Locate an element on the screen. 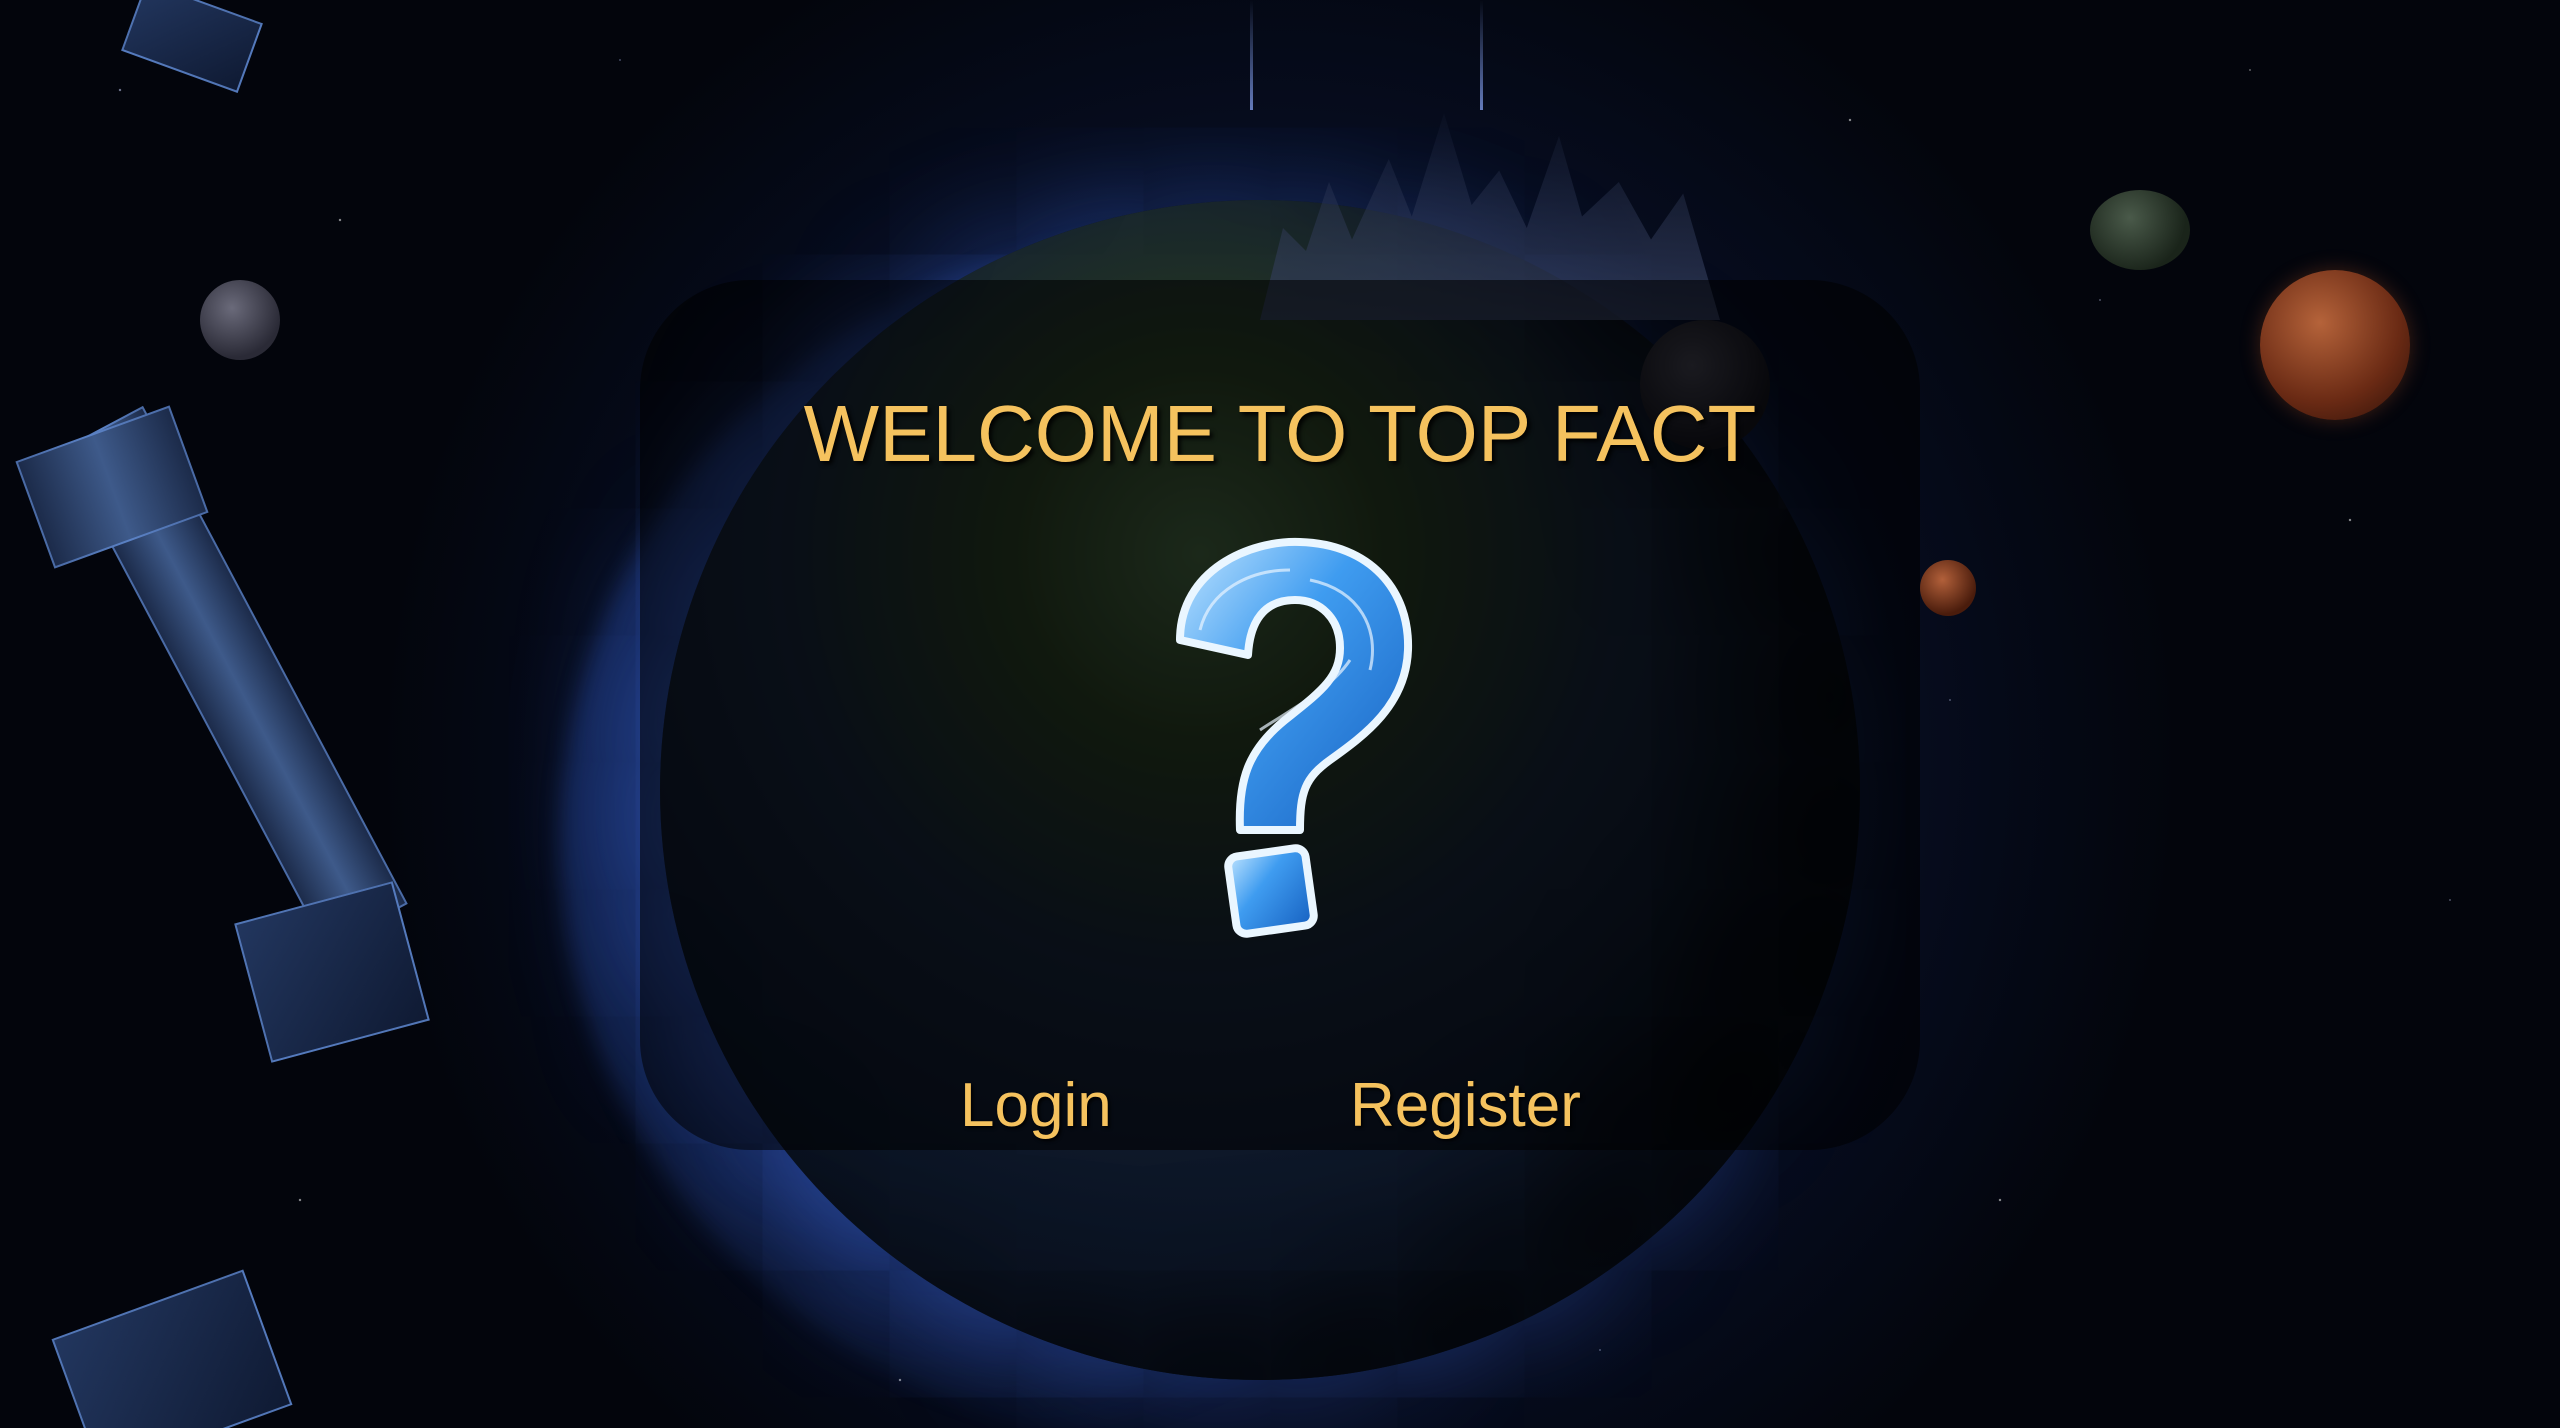 The image size is (2560, 1428). welcome-title: WELCOME TO TOP FACT is located at coordinates (1280, 433).